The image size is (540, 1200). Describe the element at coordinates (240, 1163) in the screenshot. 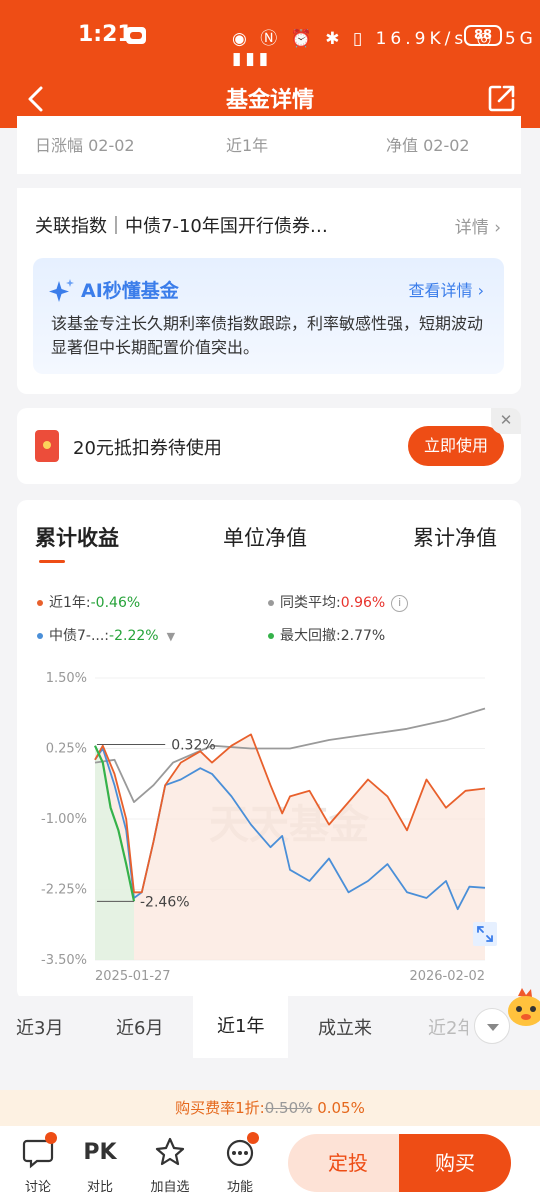

I see `function-button: 功能` at that location.